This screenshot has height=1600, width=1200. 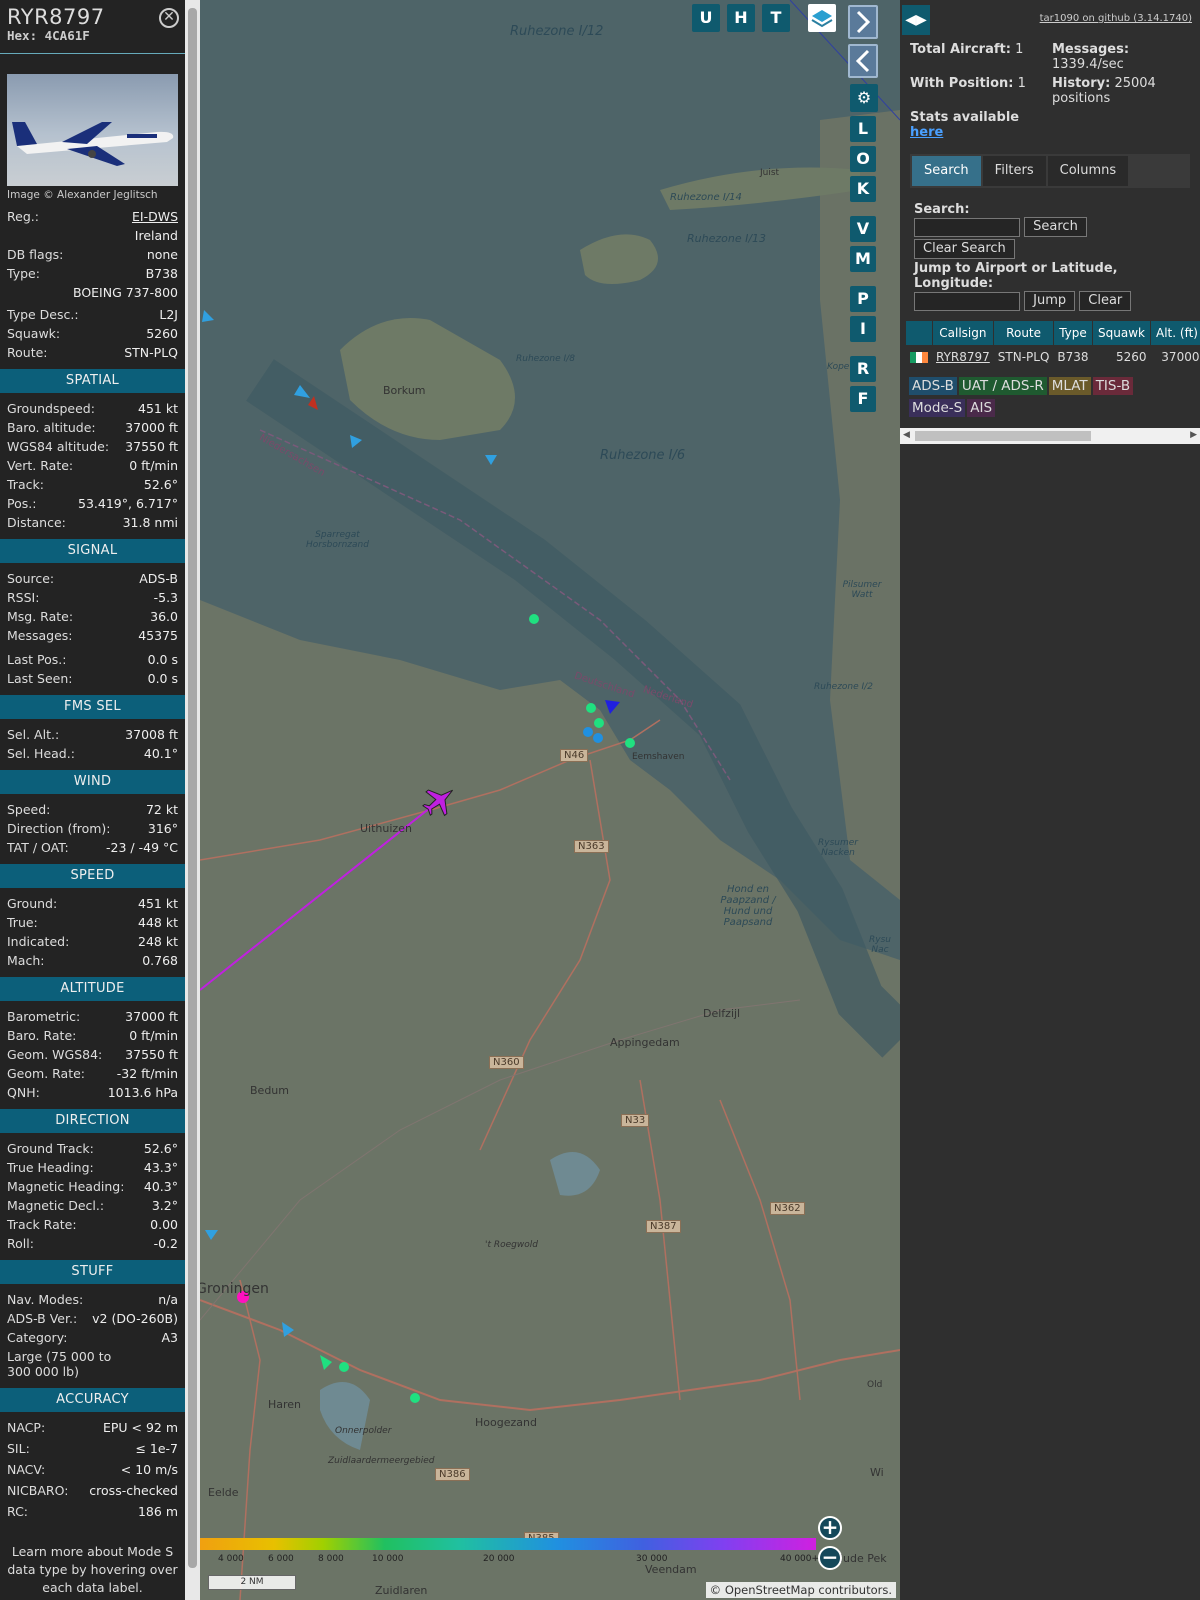 I want to click on aircraft-photo, so click(x=92, y=130).